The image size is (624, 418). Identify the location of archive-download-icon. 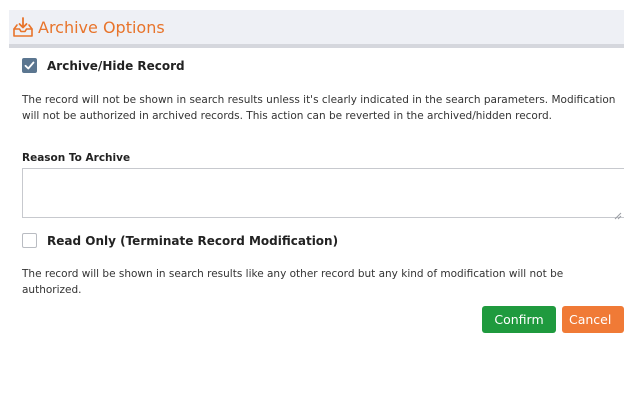
(23, 27).